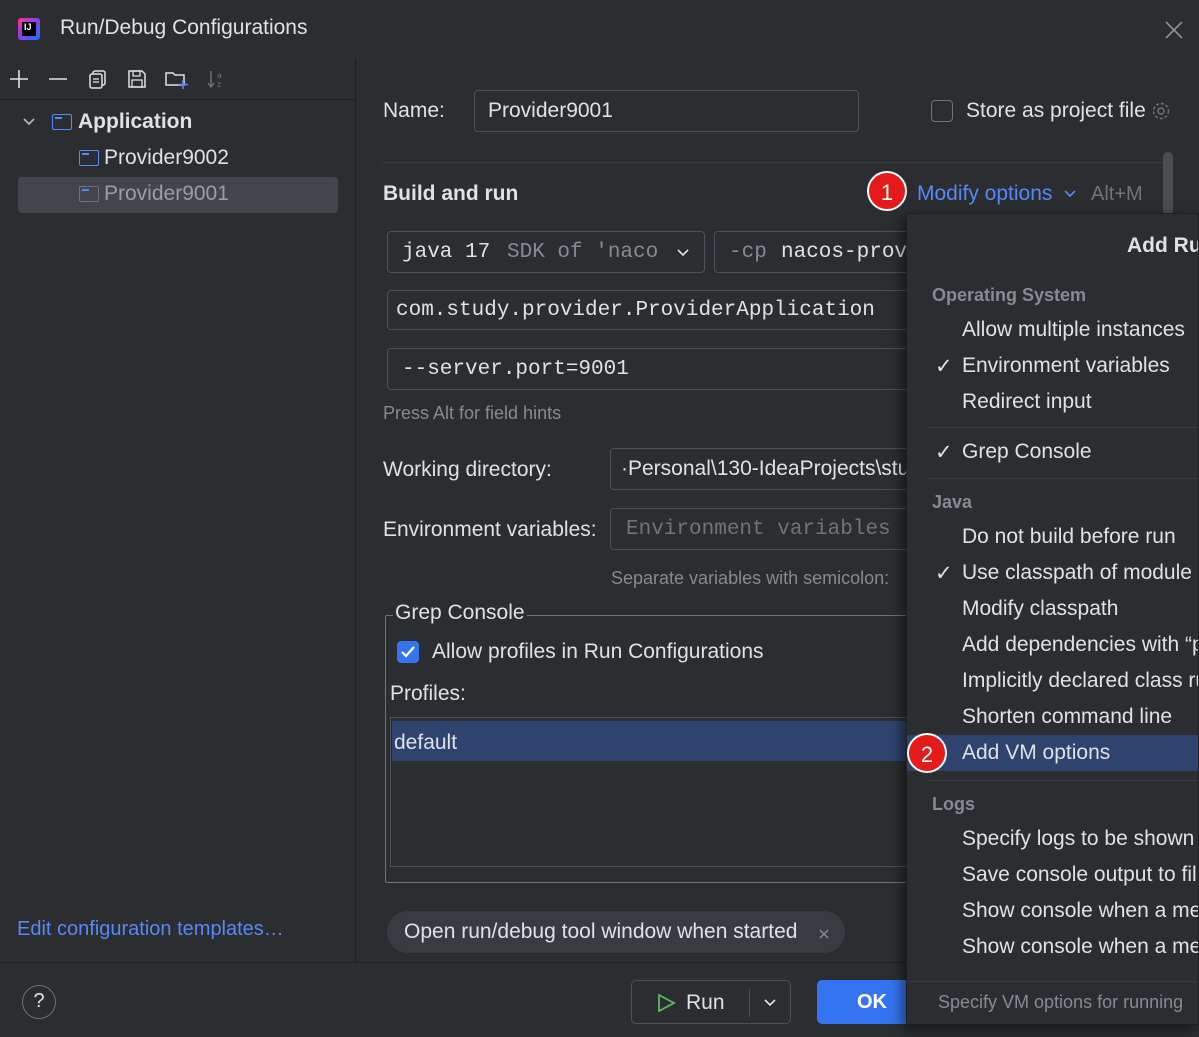  I want to click on program-arguments-input: --server.port=9001, so click(652, 369).